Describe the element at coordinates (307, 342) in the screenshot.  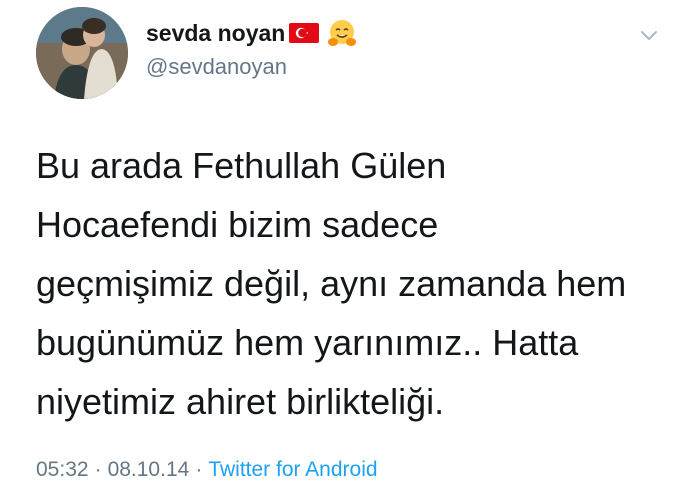
I see `tweet-line: bugünümüz hem yarınımız.. Hatta` at that location.